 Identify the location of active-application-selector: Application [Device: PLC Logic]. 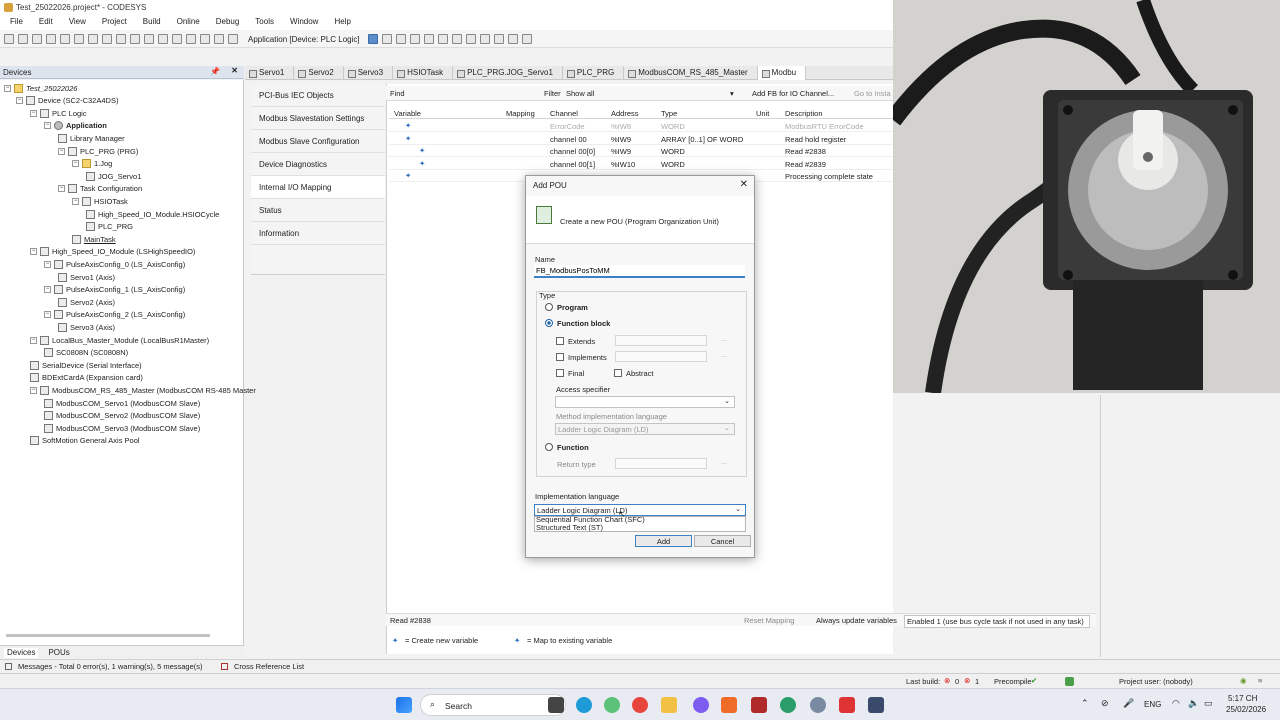
(304, 39).